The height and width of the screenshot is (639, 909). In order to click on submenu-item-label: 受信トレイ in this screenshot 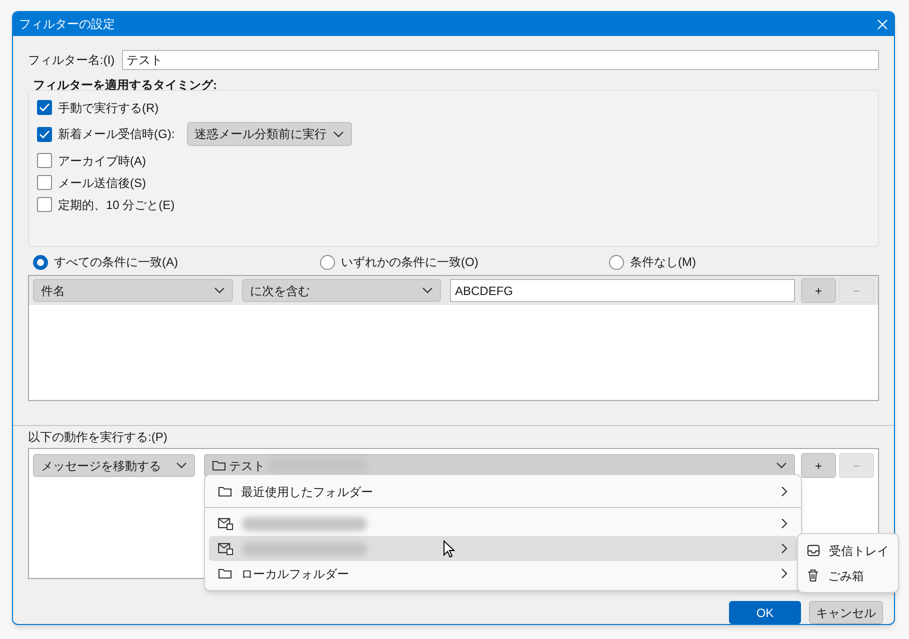, I will do `click(859, 551)`.